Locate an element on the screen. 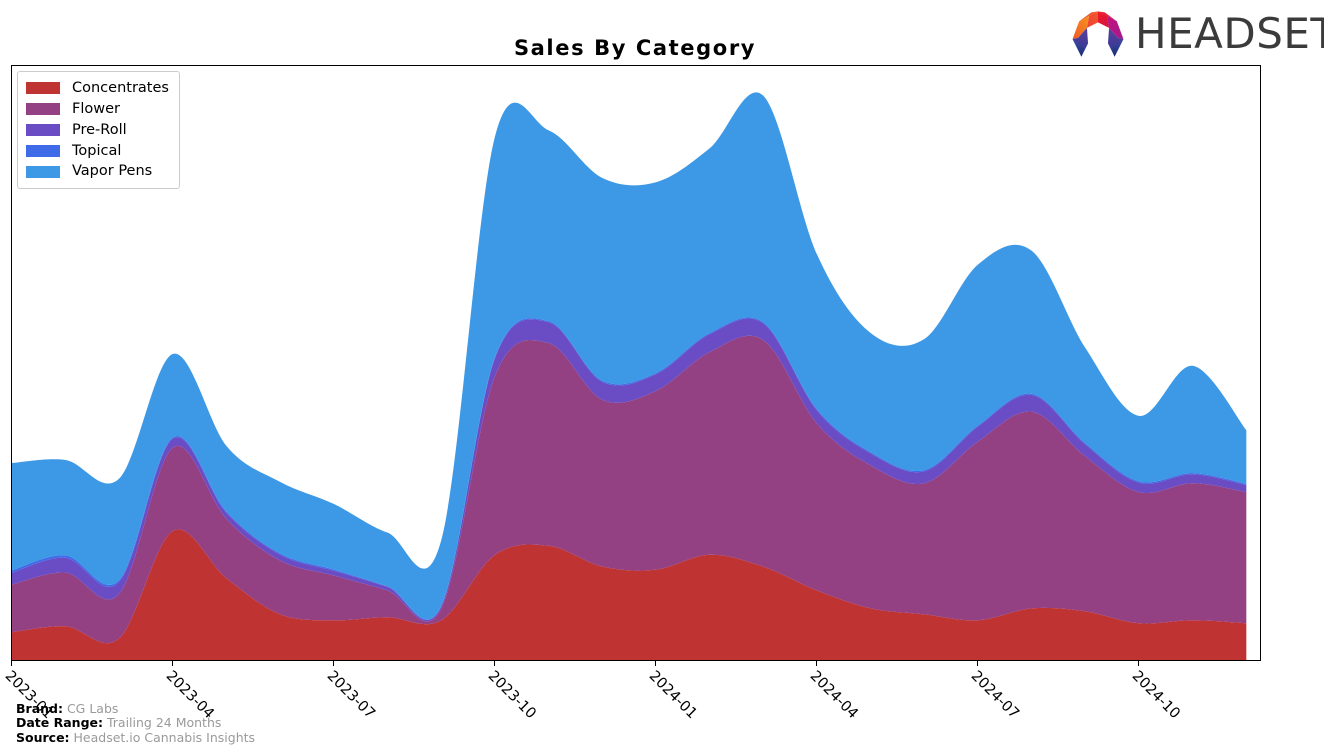 The image size is (1324, 749). legend-item-label: Pre-Roll is located at coordinates (99, 129).